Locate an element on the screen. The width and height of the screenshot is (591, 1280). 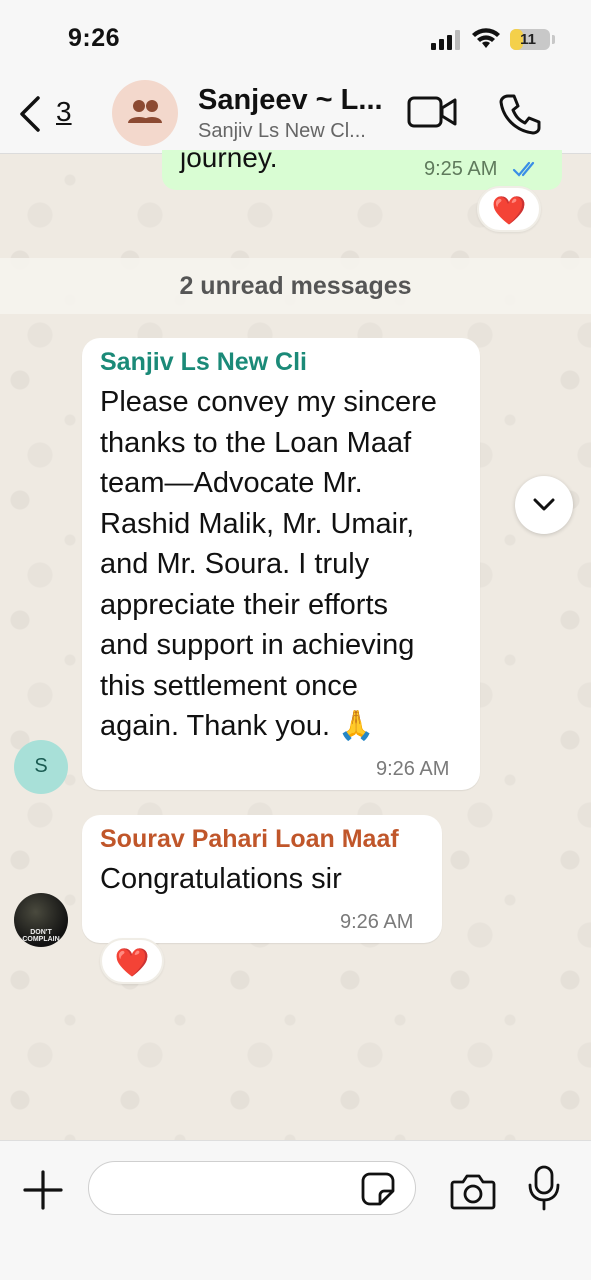
avatar-initial: S is located at coordinates (41, 766).